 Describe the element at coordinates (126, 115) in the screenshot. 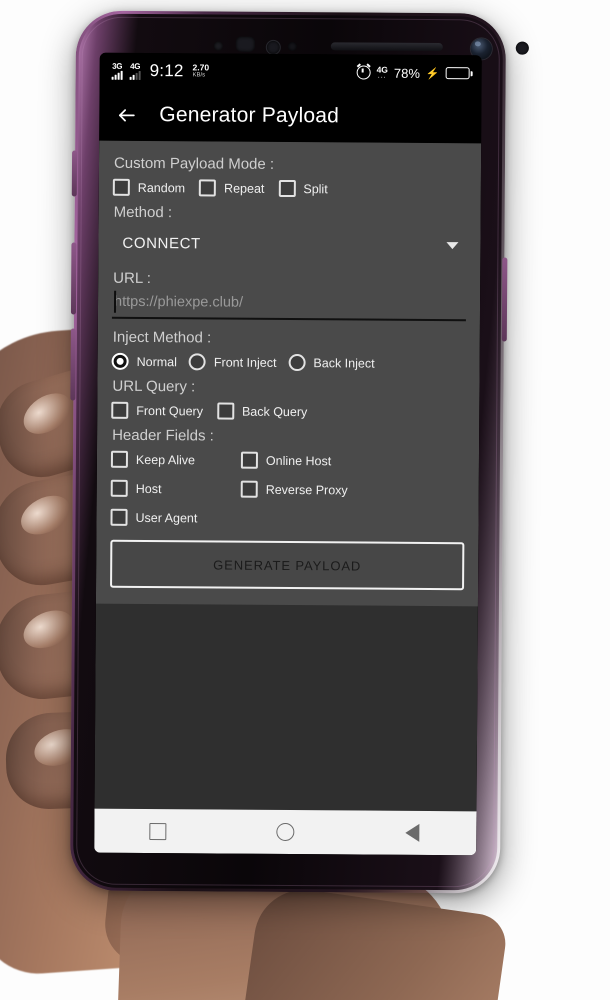

I see `back-arrow-icon` at that location.